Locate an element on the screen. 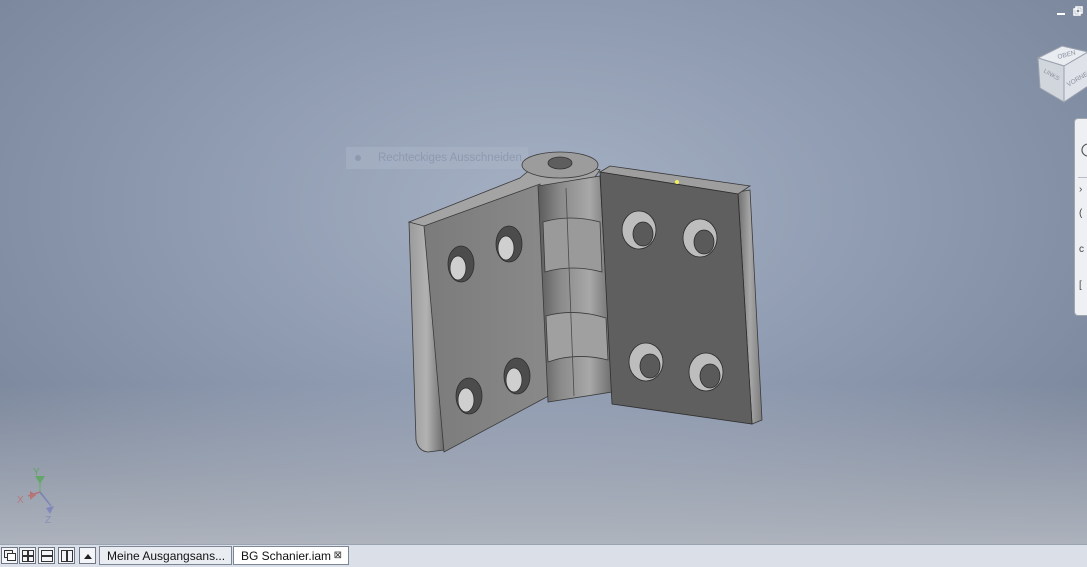  close-tab-icon: ⊠ is located at coordinates (338, 555).